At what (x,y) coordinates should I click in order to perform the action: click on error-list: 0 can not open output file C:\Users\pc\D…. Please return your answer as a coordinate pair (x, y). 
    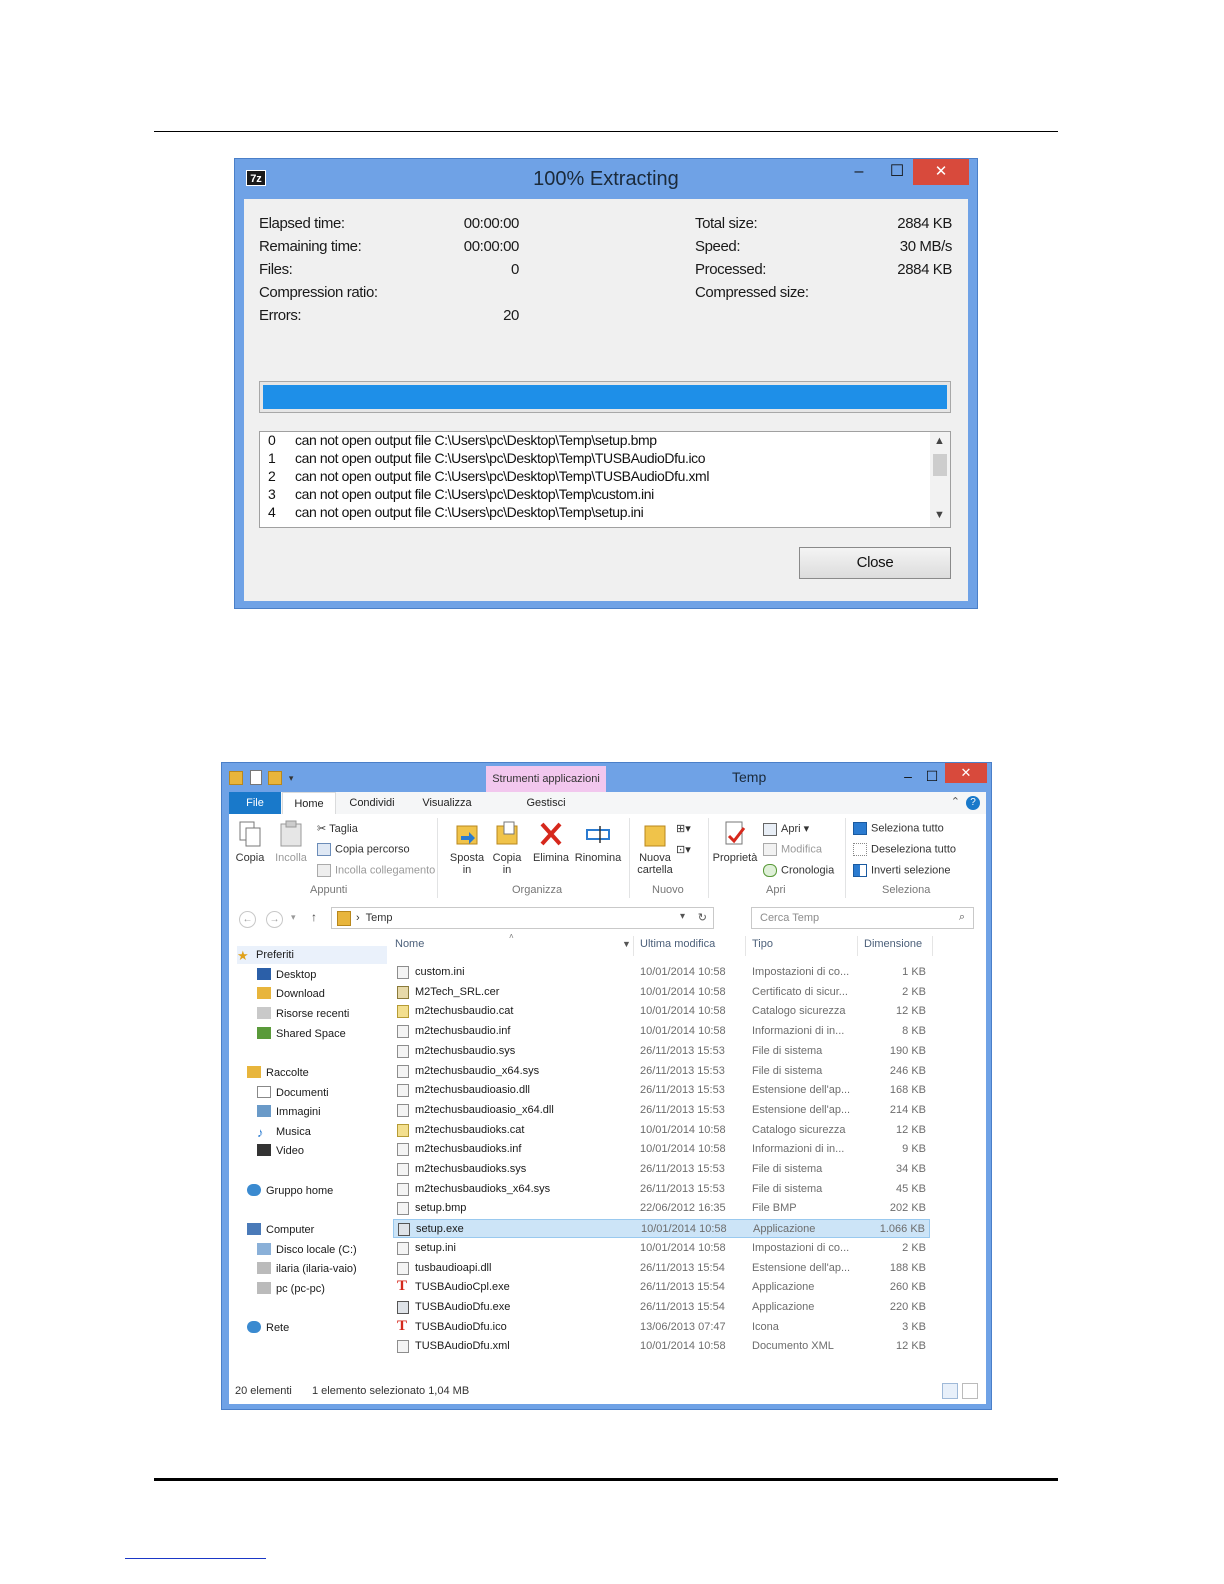
    Looking at the image, I should click on (605, 479).